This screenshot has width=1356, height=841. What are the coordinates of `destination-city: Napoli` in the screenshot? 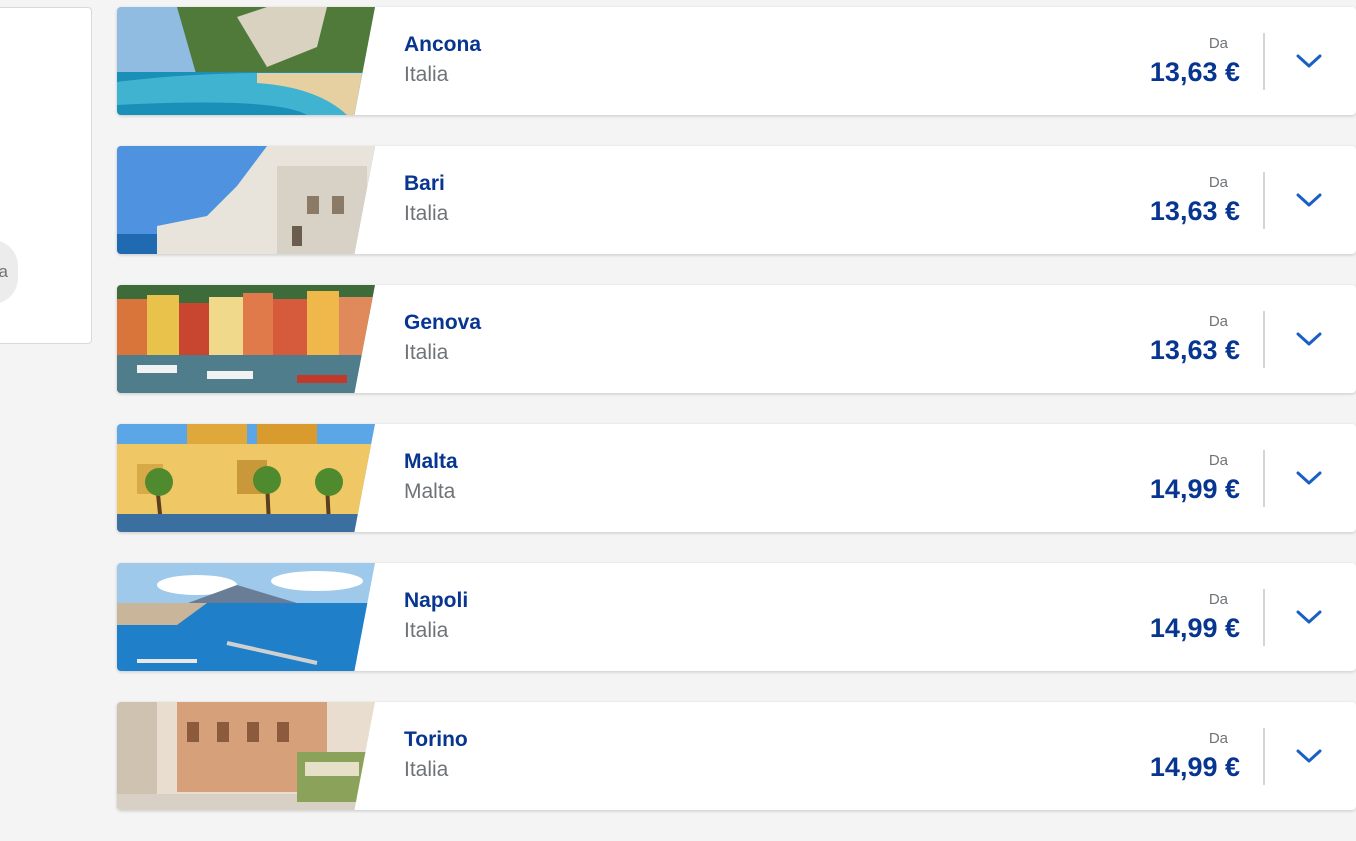 It's located at (436, 600).